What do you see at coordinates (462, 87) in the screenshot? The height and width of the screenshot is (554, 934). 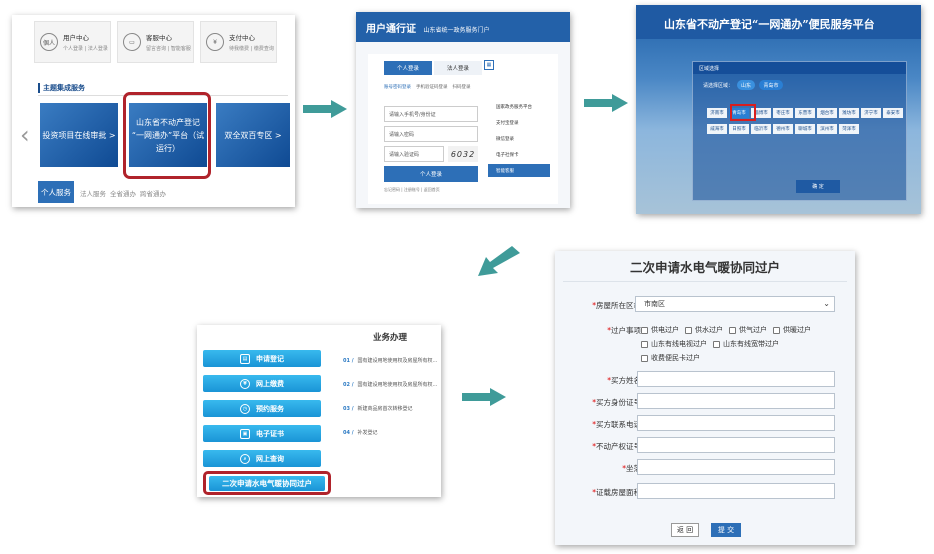 I see `tab-scan-login: 扫码登录` at bounding box center [462, 87].